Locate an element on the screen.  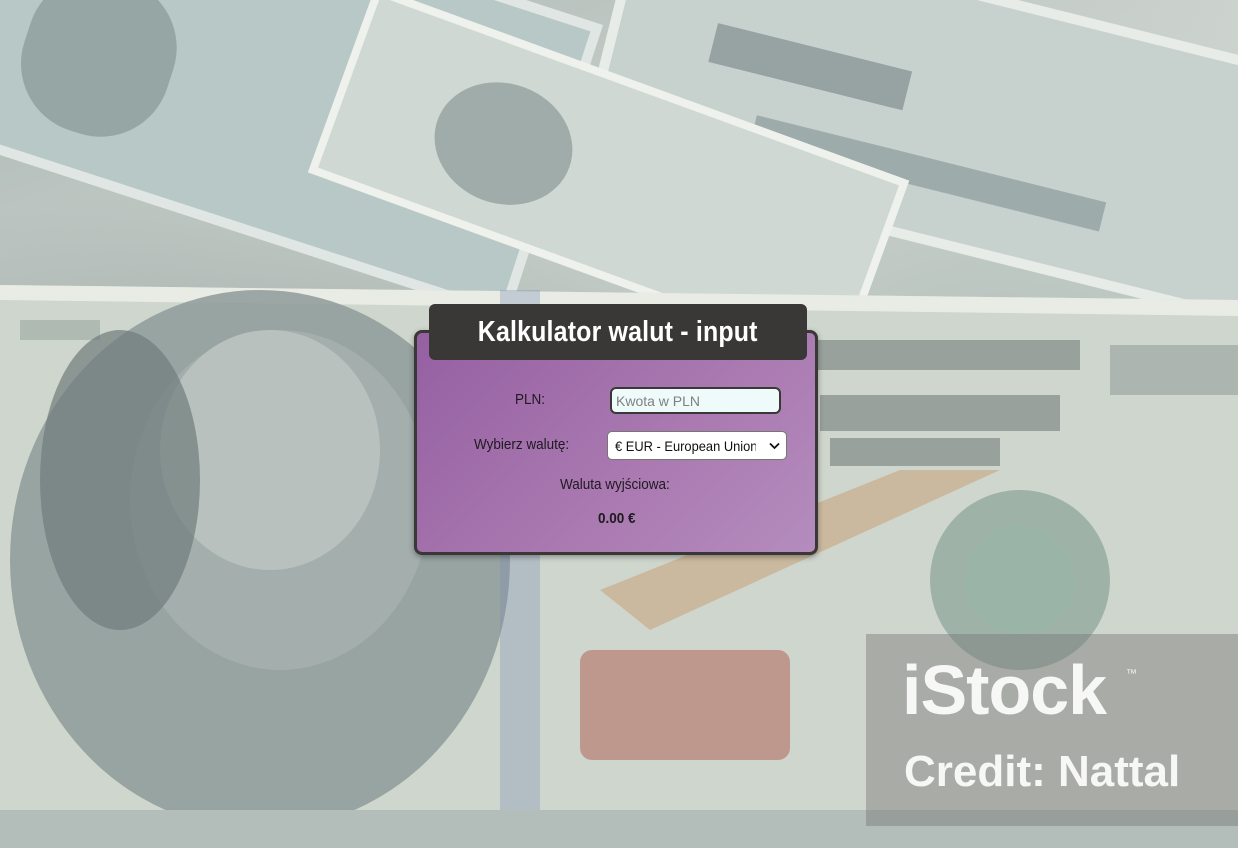
currency-select-value: € EUR - European Union is located at coordinates (685, 445).